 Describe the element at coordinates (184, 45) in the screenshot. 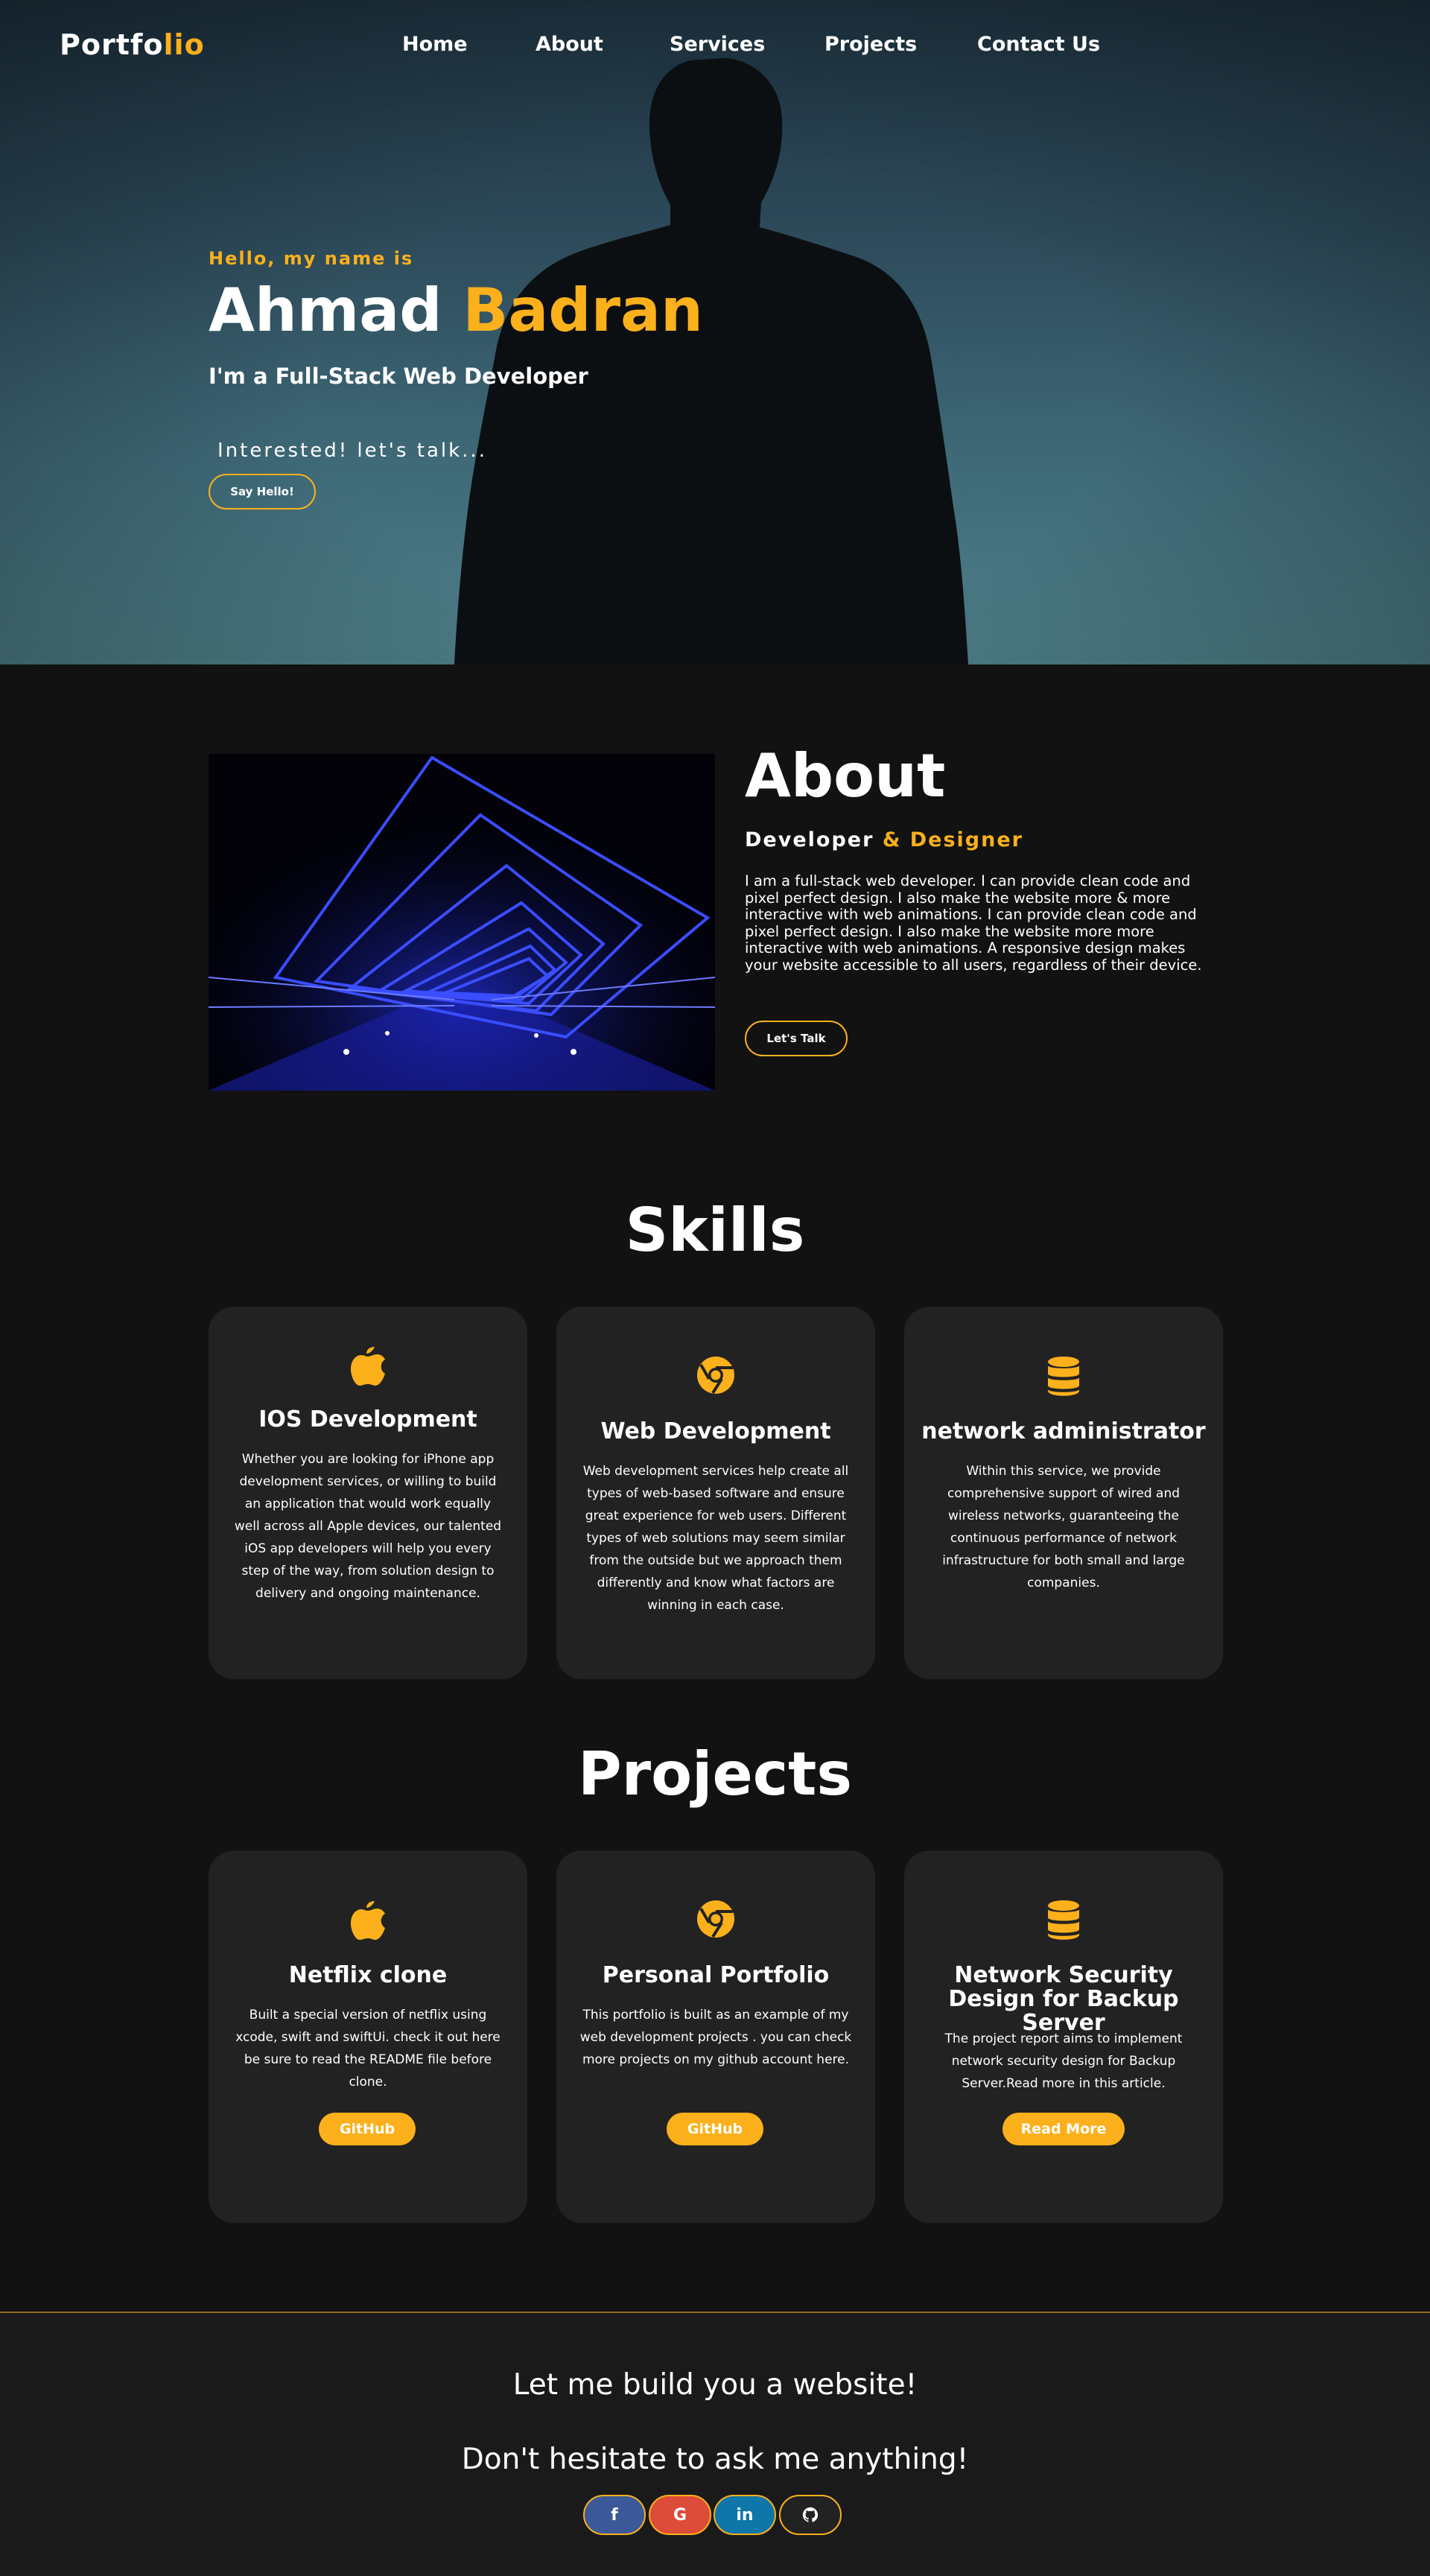

I see `logo-accent: lio` at that location.